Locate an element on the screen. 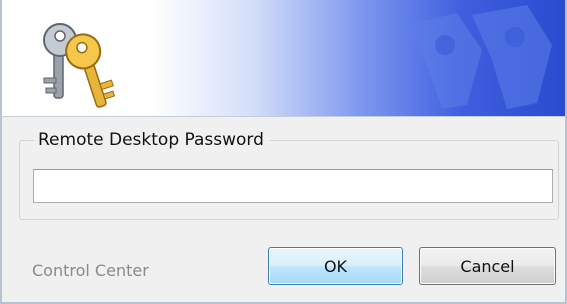 This screenshot has height=304, width=567. ok-button: OK is located at coordinates (335, 266).